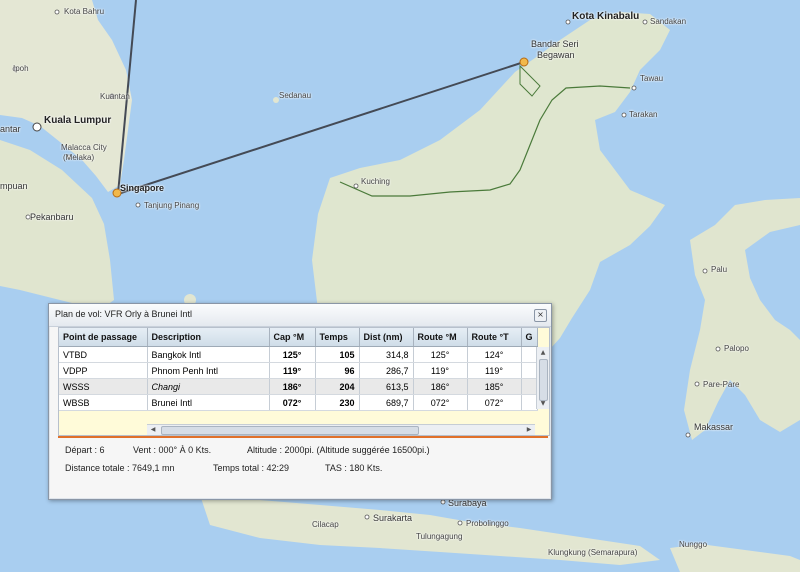 This screenshot has height=572, width=800. What do you see at coordinates (85, 450) in the screenshot?
I see `depart-info: Départ : 6` at bounding box center [85, 450].